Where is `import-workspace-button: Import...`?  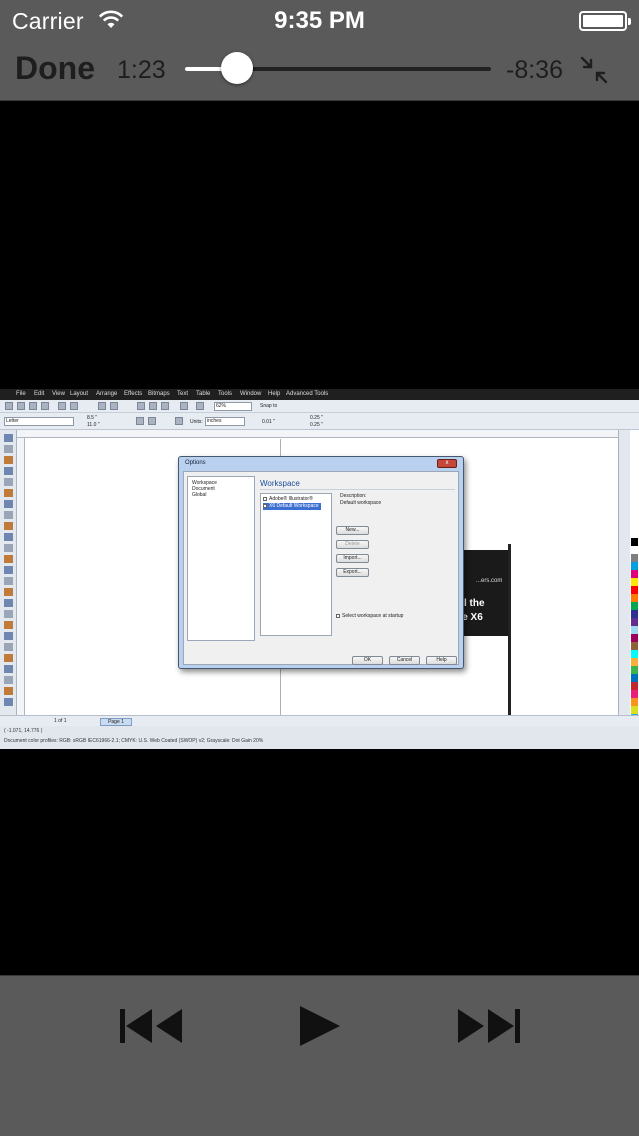
import-workspace-button: Import... is located at coordinates (352, 558).